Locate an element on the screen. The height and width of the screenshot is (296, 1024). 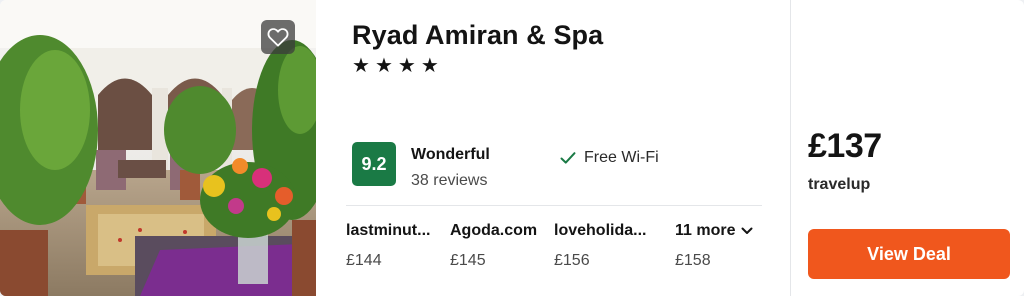
amenity-wifi: Free Wi-Fi is located at coordinates (609, 158).